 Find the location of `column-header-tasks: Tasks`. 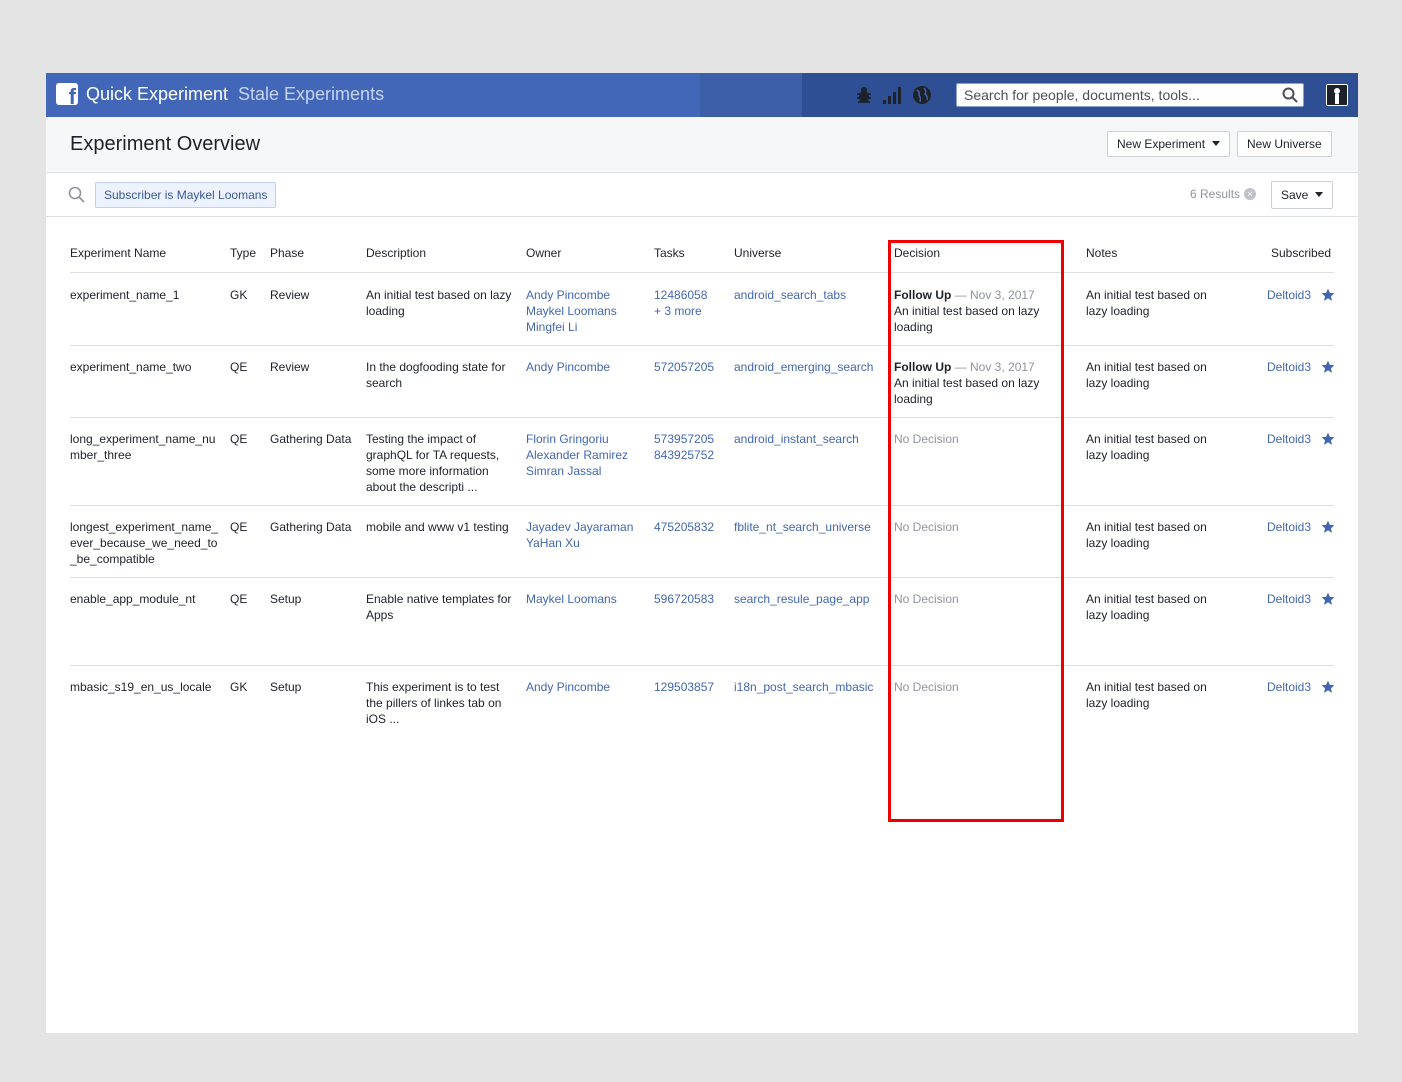

column-header-tasks: Tasks is located at coordinates (669, 253).